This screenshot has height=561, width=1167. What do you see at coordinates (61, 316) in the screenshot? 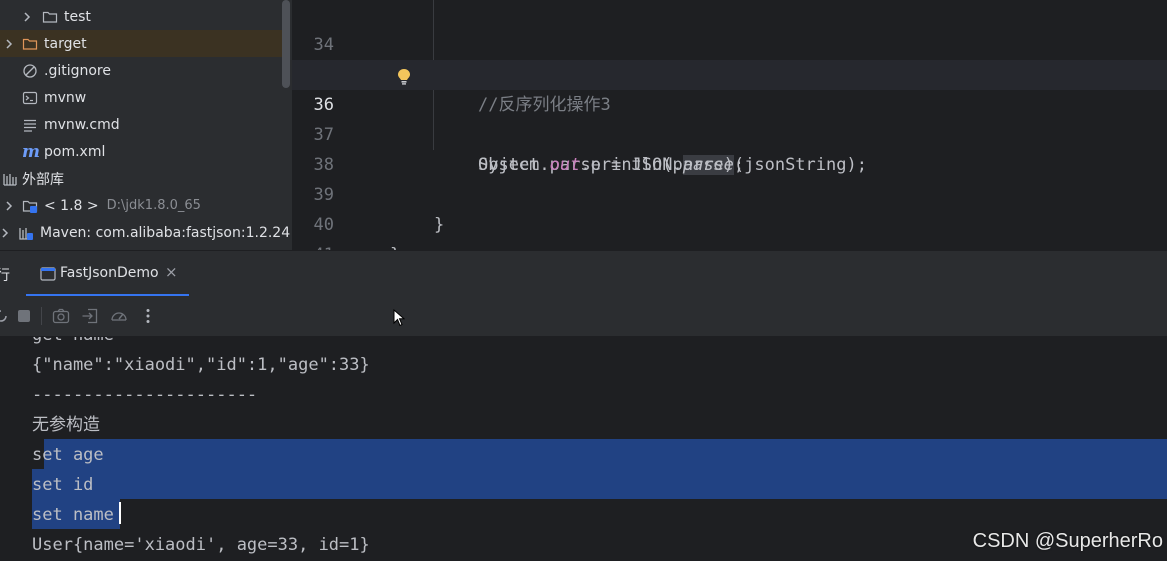
I see `camera-icon` at bounding box center [61, 316].